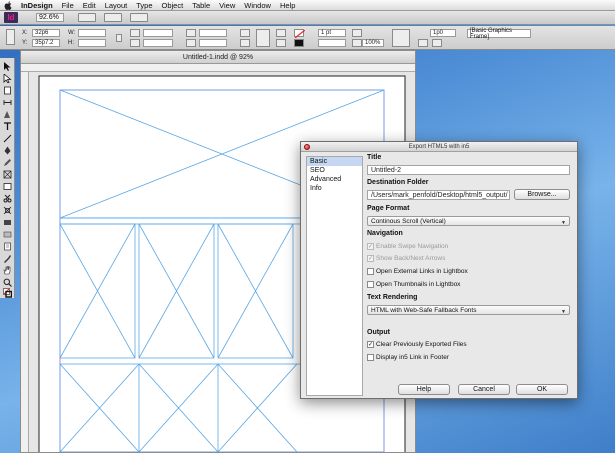  What do you see at coordinates (191, 33) in the screenshot?
I see `rotate-icon` at bounding box center [191, 33].